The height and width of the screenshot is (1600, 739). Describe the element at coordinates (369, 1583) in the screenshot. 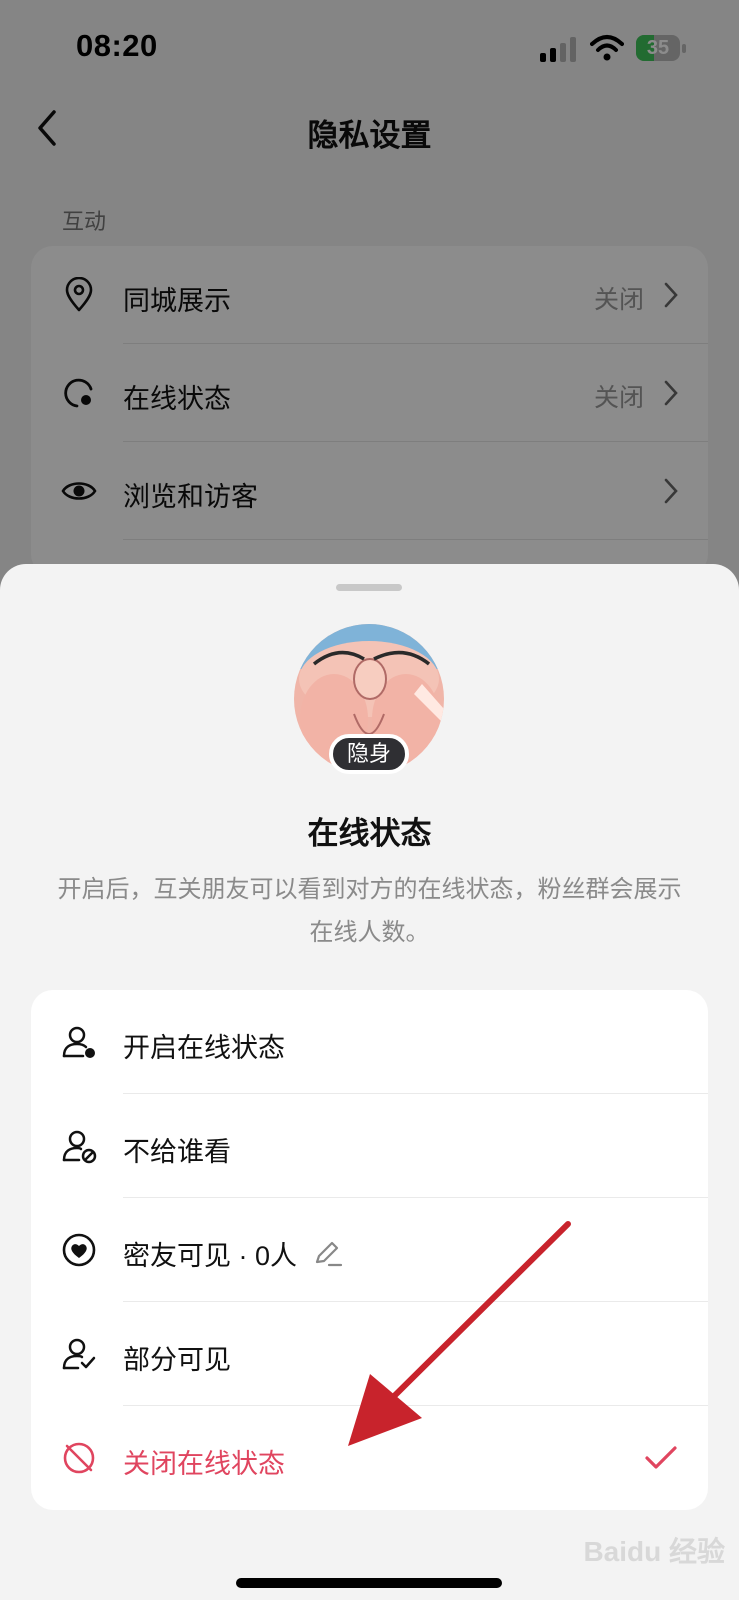

I see `home-indicator` at that location.